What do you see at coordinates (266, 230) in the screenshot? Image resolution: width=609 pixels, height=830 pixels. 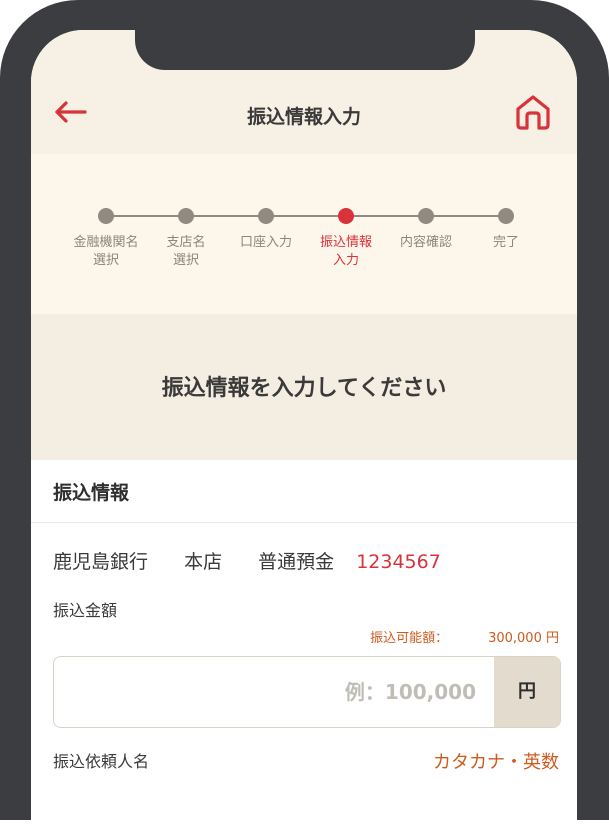 I see `step-account-input: 口座入力` at bounding box center [266, 230].